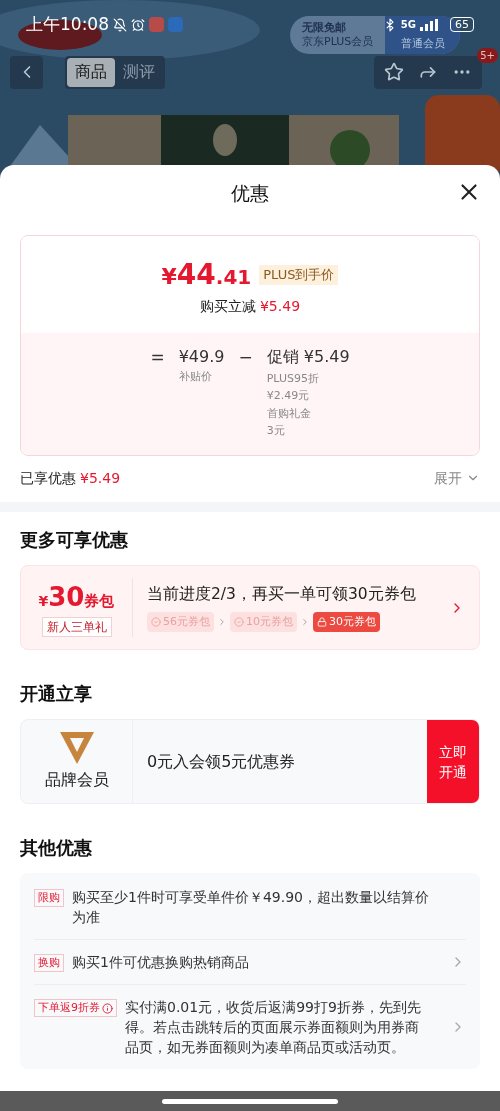  Describe the element at coordinates (49, 898) in the screenshot. I see `offer-tag: 限购` at that location.